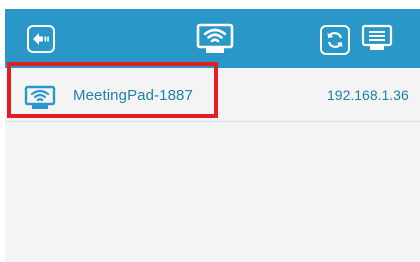  What do you see at coordinates (368, 95) in the screenshot?
I see `device-ip: 192.168.1.36` at bounding box center [368, 95].